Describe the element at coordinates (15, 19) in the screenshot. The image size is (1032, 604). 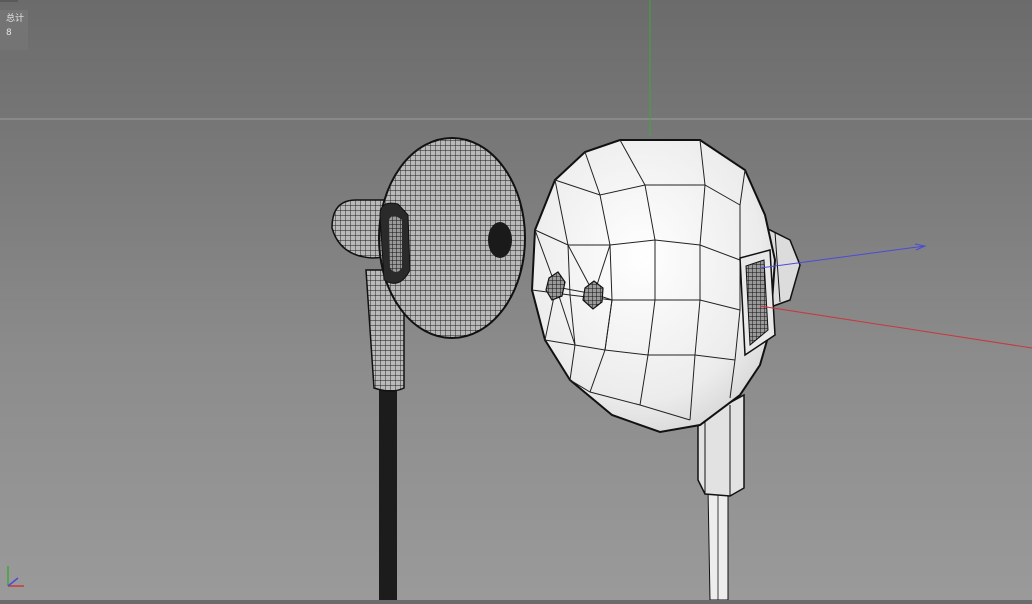
I see `stats-label: 总计` at that location.